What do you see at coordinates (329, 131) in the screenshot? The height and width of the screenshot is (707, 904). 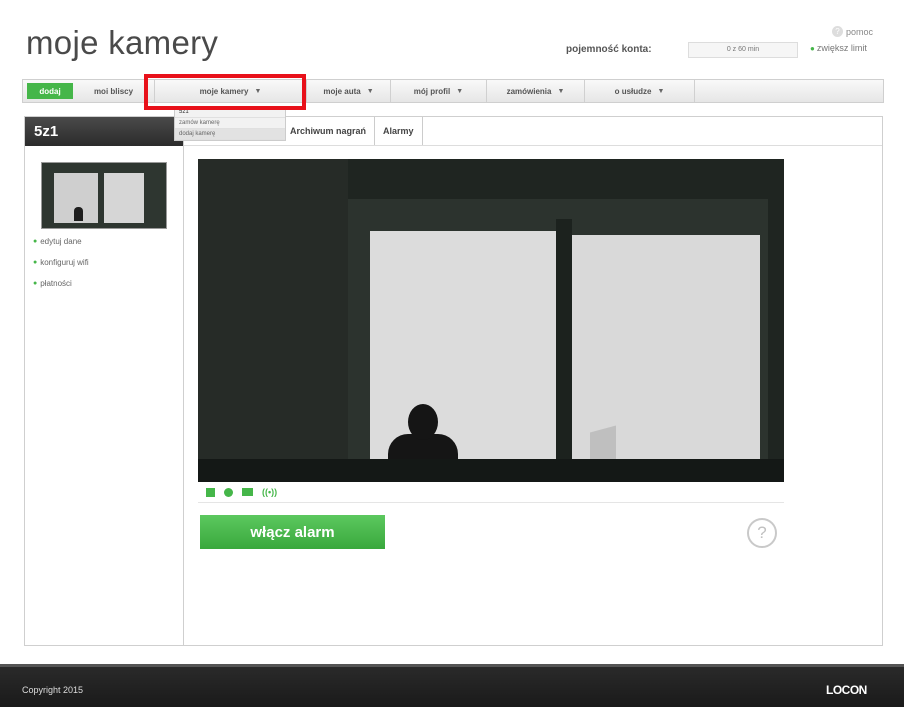 I see `tab-recordings-archive: Archiwum nagrań` at bounding box center [329, 131].